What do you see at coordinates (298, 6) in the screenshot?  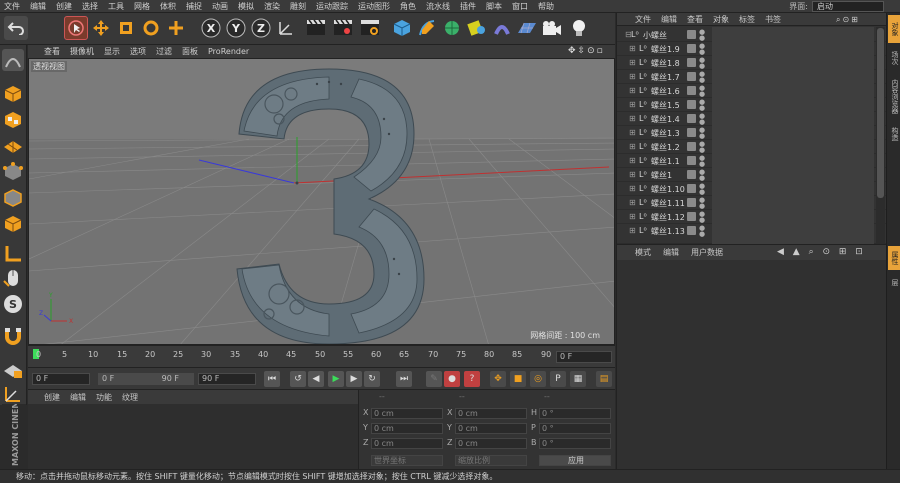 I see `menu-sculpt: 雕刻` at bounding box center [298, 6].